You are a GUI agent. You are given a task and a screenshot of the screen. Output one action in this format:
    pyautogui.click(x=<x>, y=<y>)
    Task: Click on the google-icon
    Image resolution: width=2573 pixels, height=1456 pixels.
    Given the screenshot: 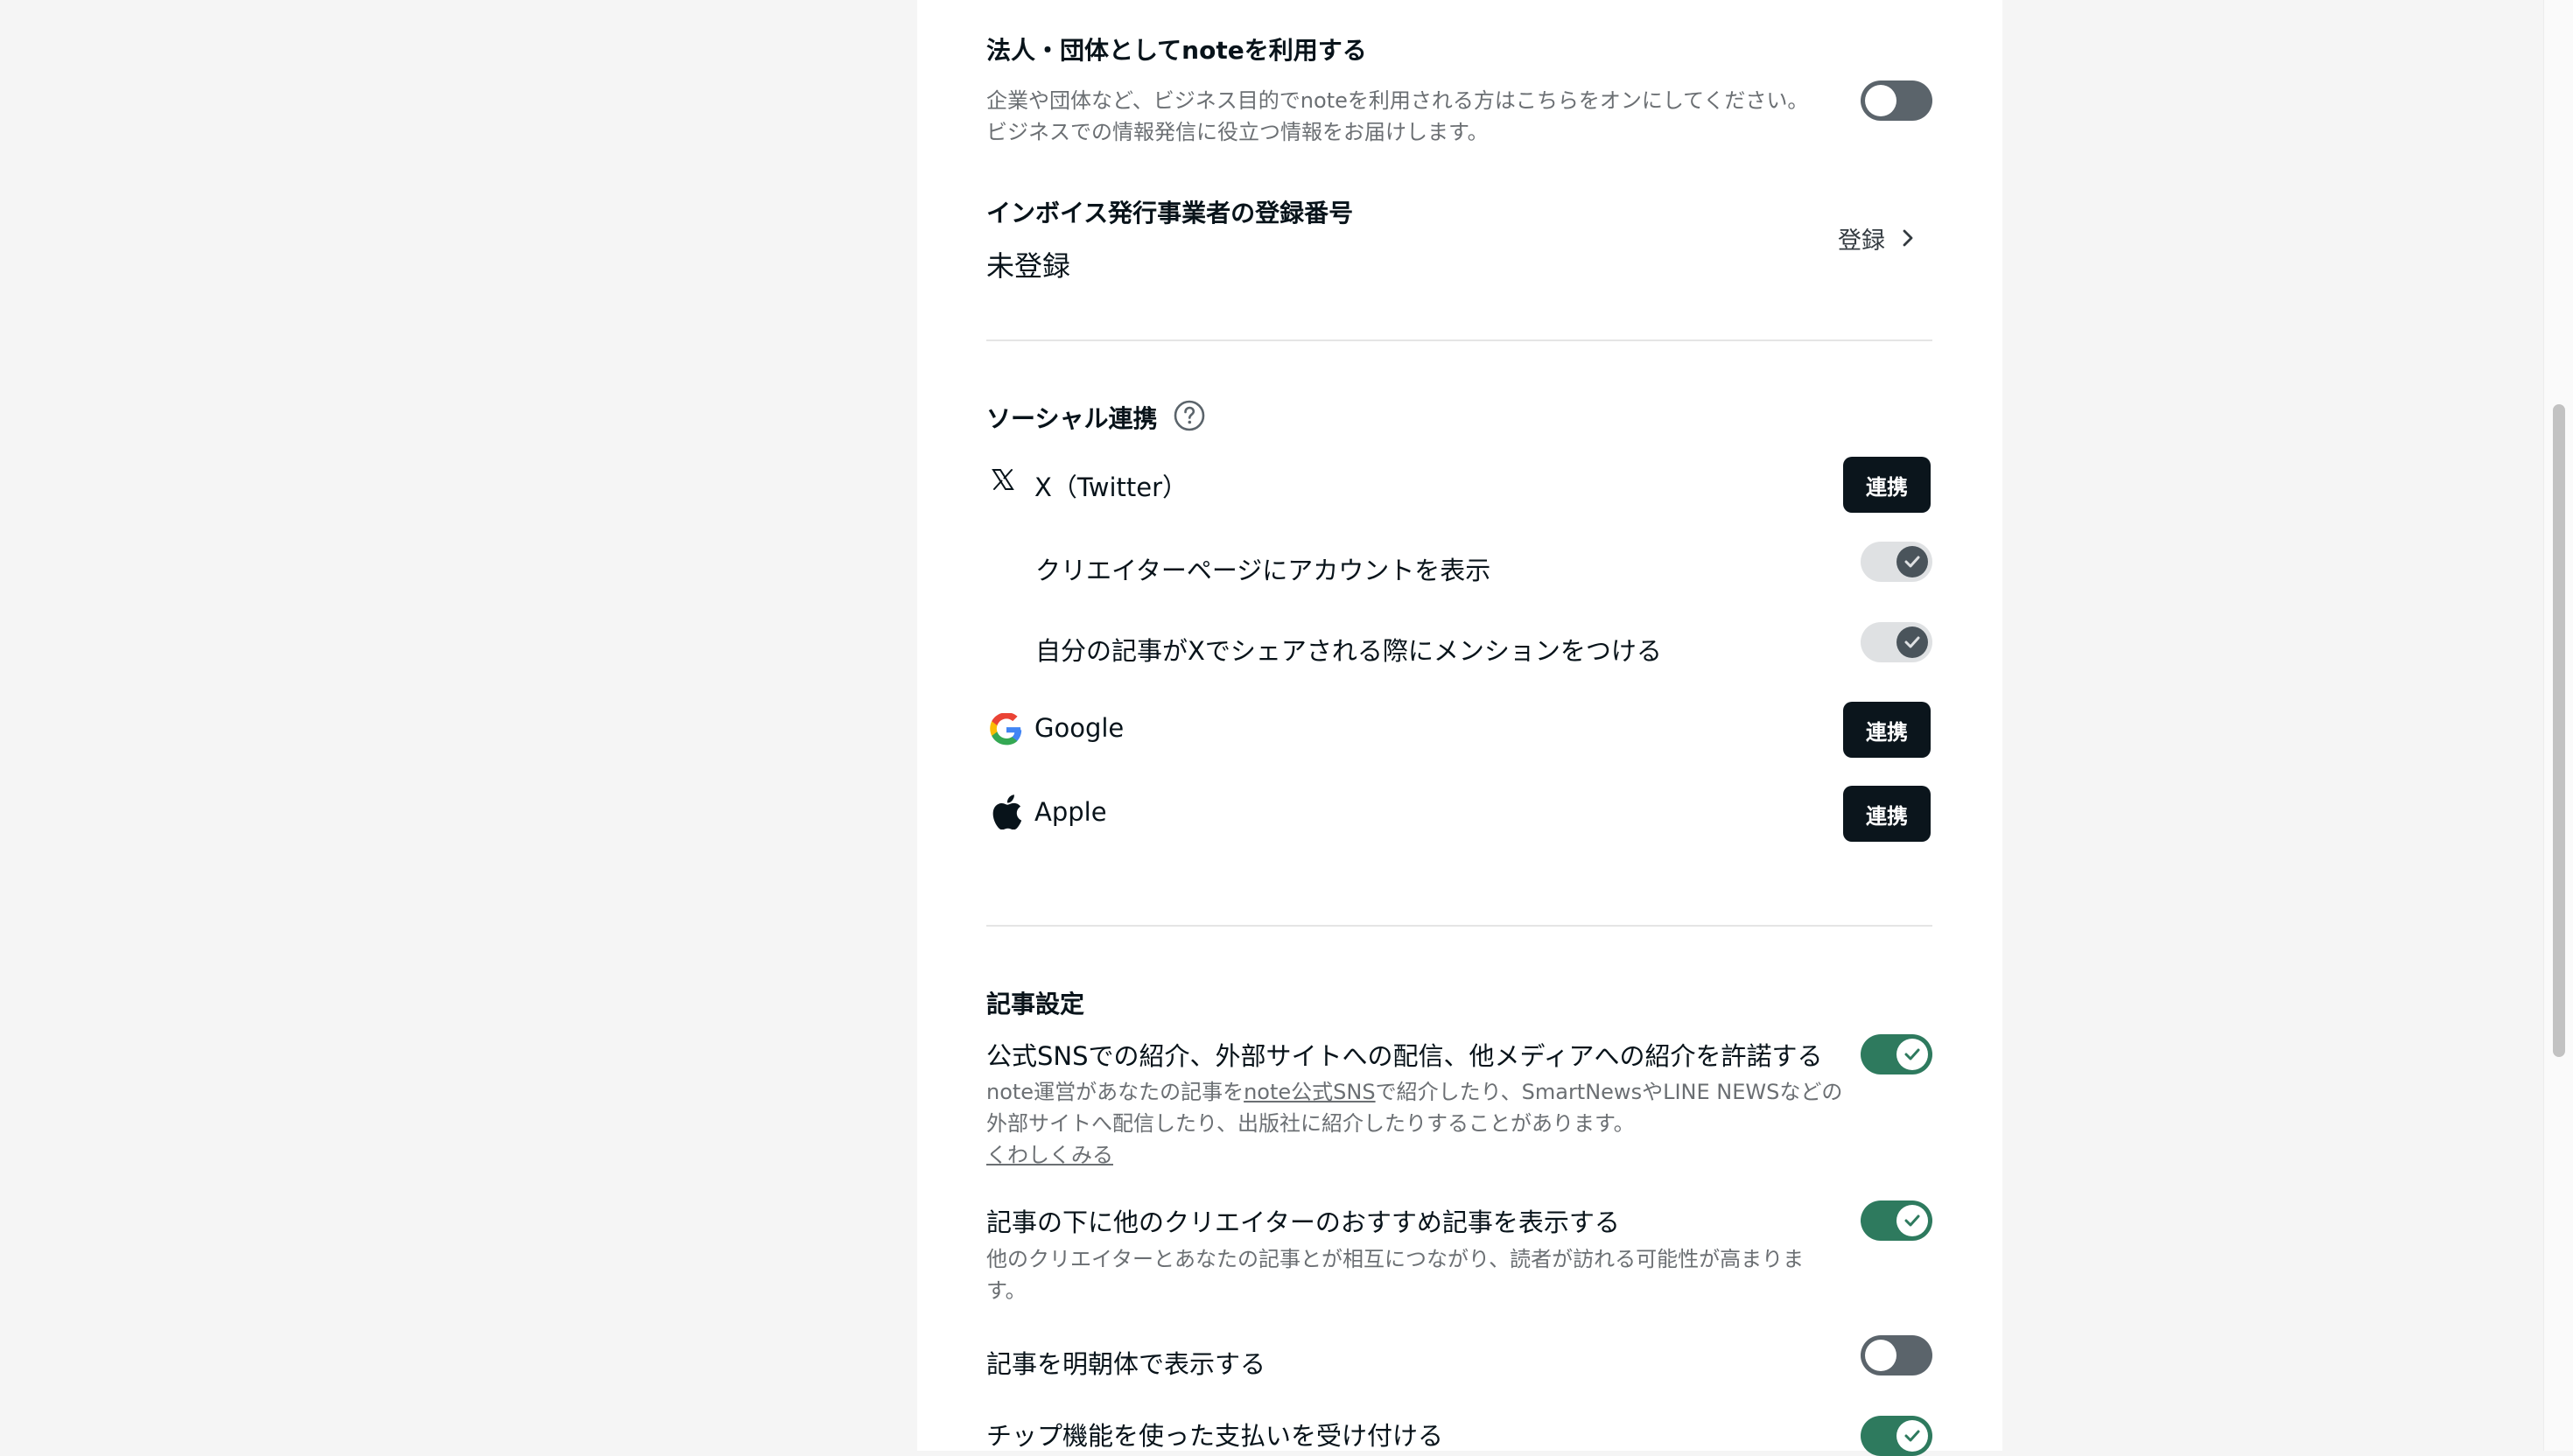 What is the action you would take?
    pyautogui.click(x=1006, y=729)
    